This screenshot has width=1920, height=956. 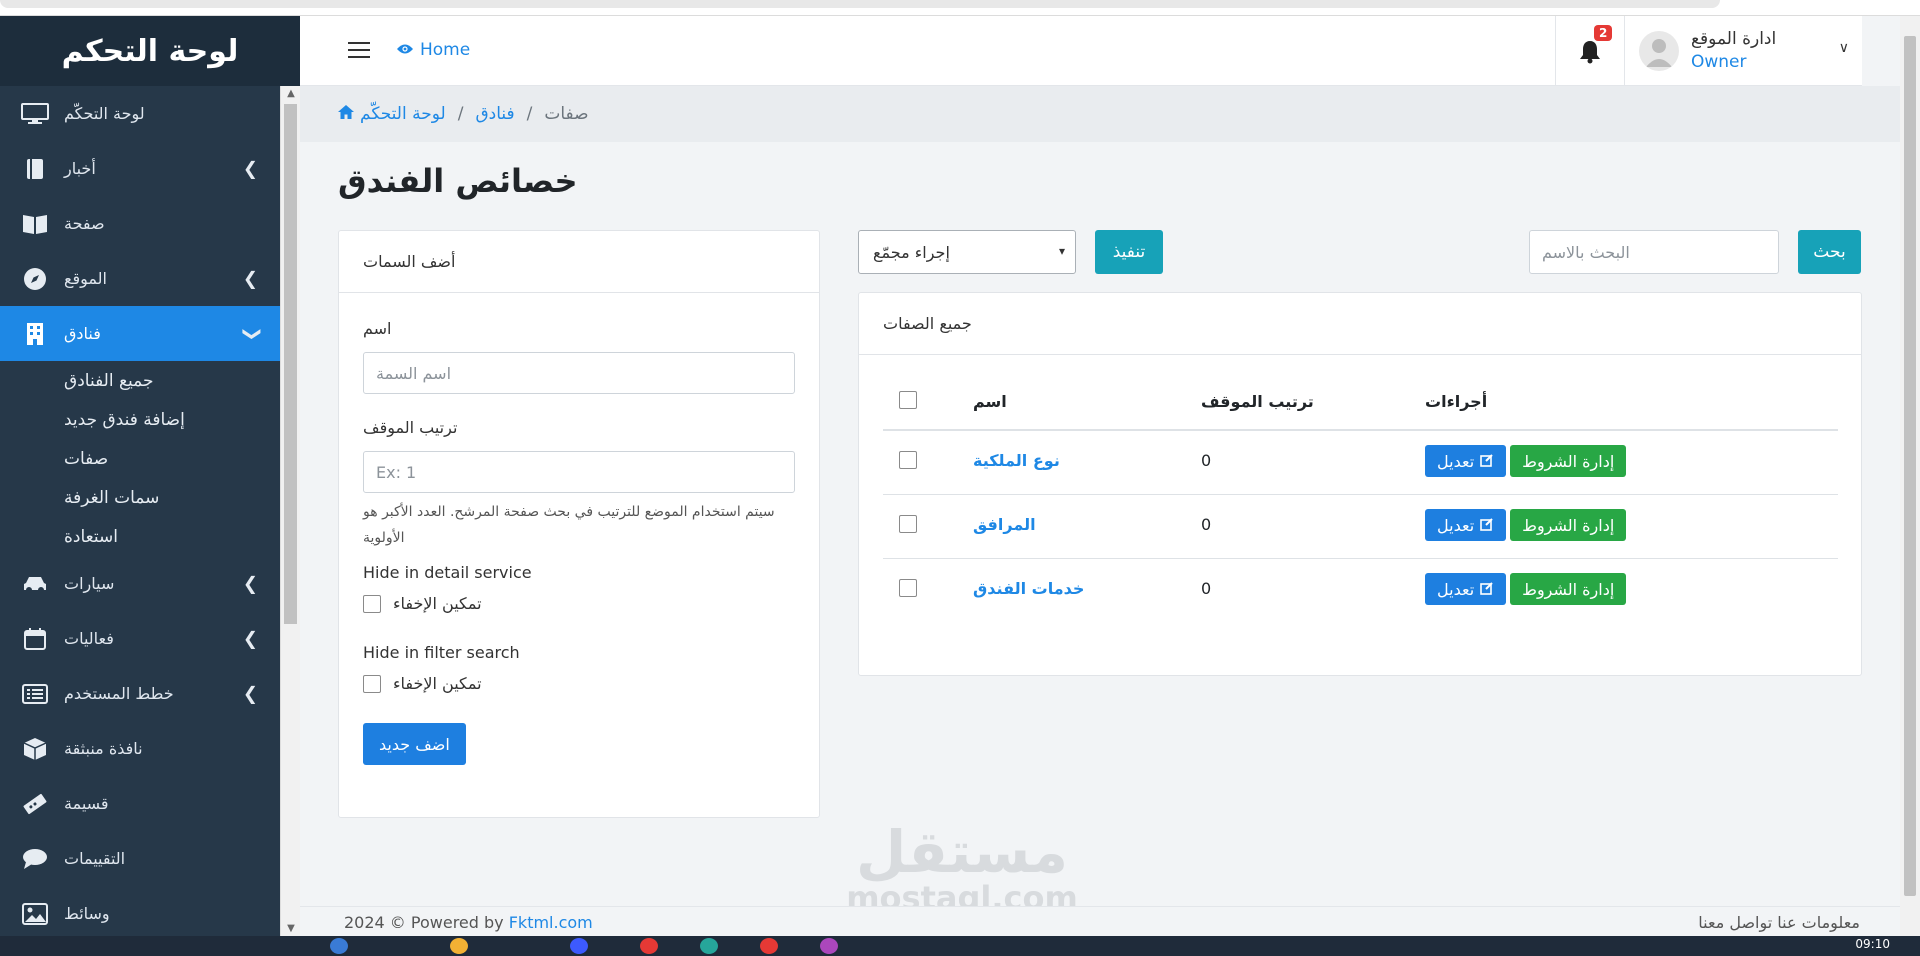 I want to click on sidebar-item-location: الموقع ❮, so click(x=140, y=278).